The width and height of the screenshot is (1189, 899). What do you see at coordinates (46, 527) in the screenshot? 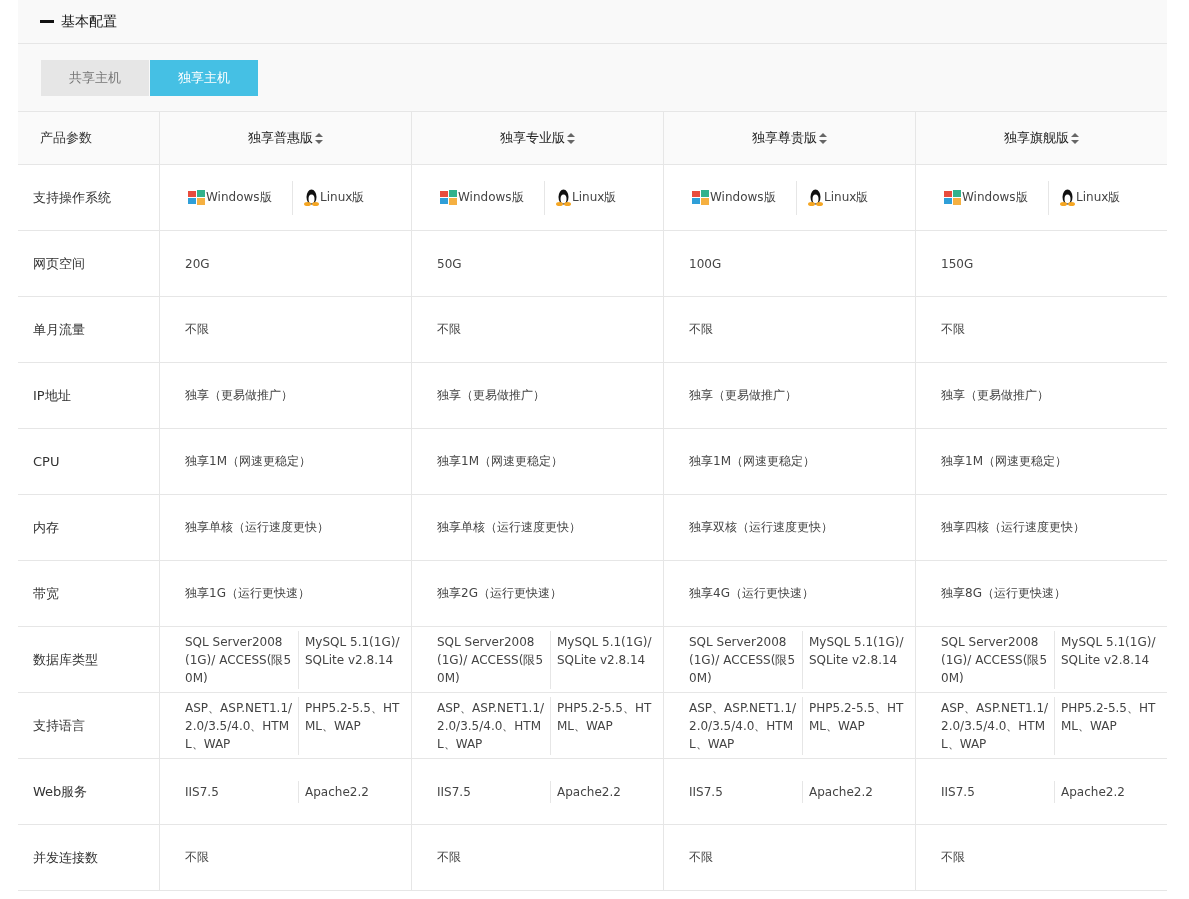
I see `row-label: 内存` at bounding box center [46, 527].